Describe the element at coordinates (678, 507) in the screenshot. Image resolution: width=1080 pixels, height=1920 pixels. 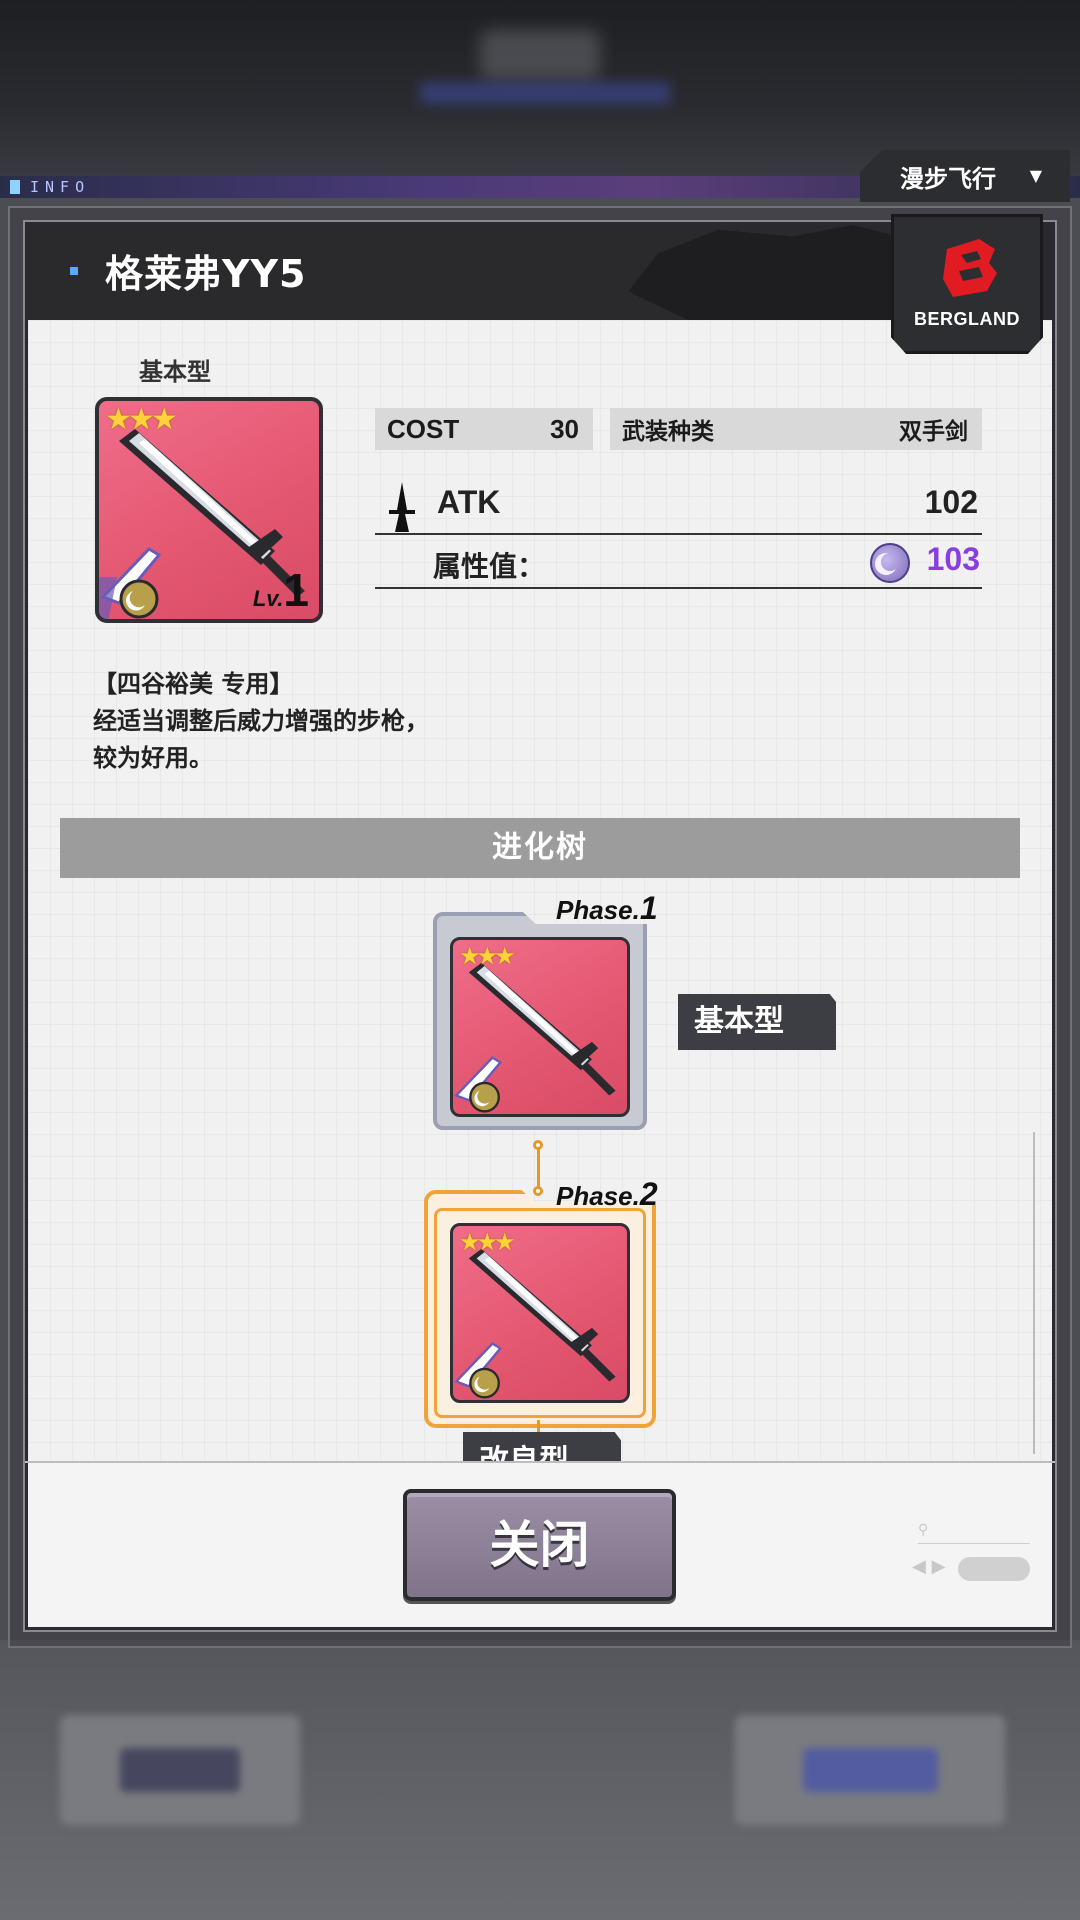
I see `atk-stat-row: ATK 102` at that location.